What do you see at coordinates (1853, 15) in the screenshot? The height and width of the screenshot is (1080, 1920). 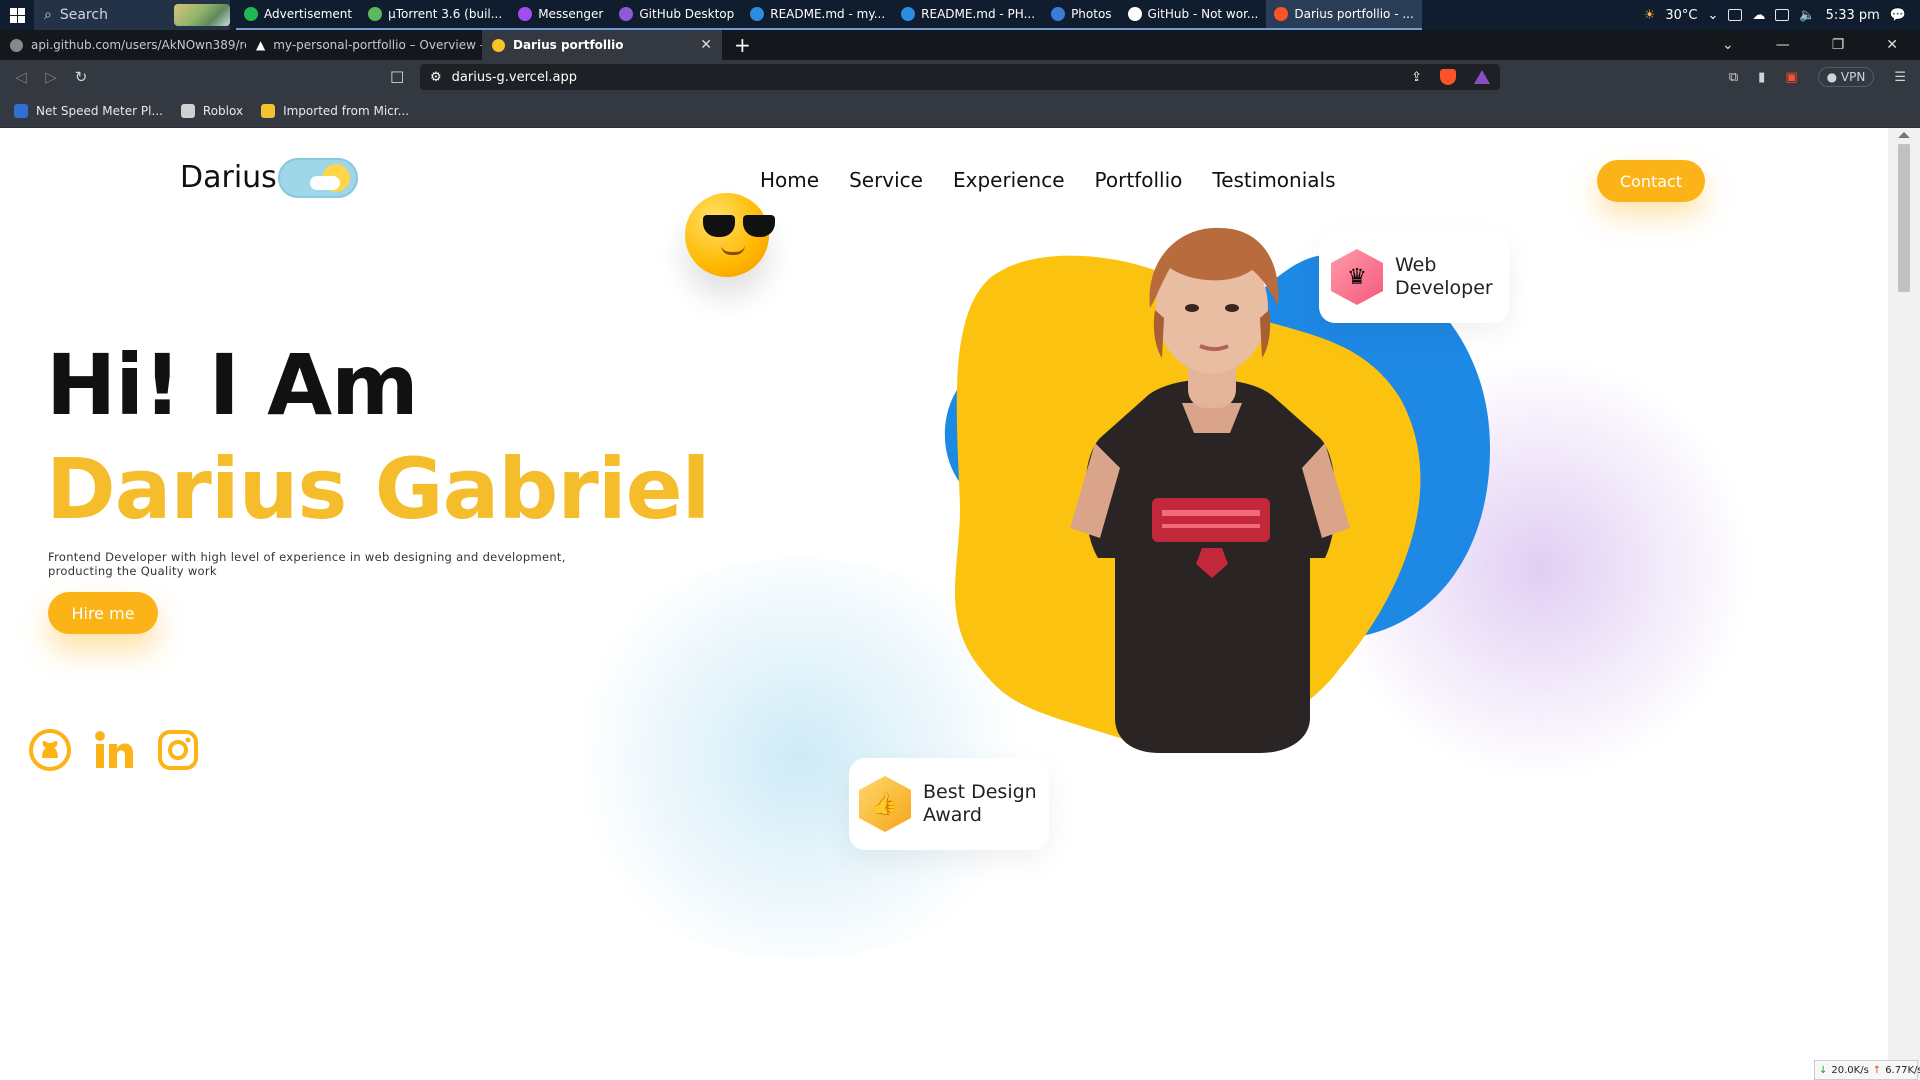 I see `clock-time: 5:33 pm` at bounding box center [1853, 15].